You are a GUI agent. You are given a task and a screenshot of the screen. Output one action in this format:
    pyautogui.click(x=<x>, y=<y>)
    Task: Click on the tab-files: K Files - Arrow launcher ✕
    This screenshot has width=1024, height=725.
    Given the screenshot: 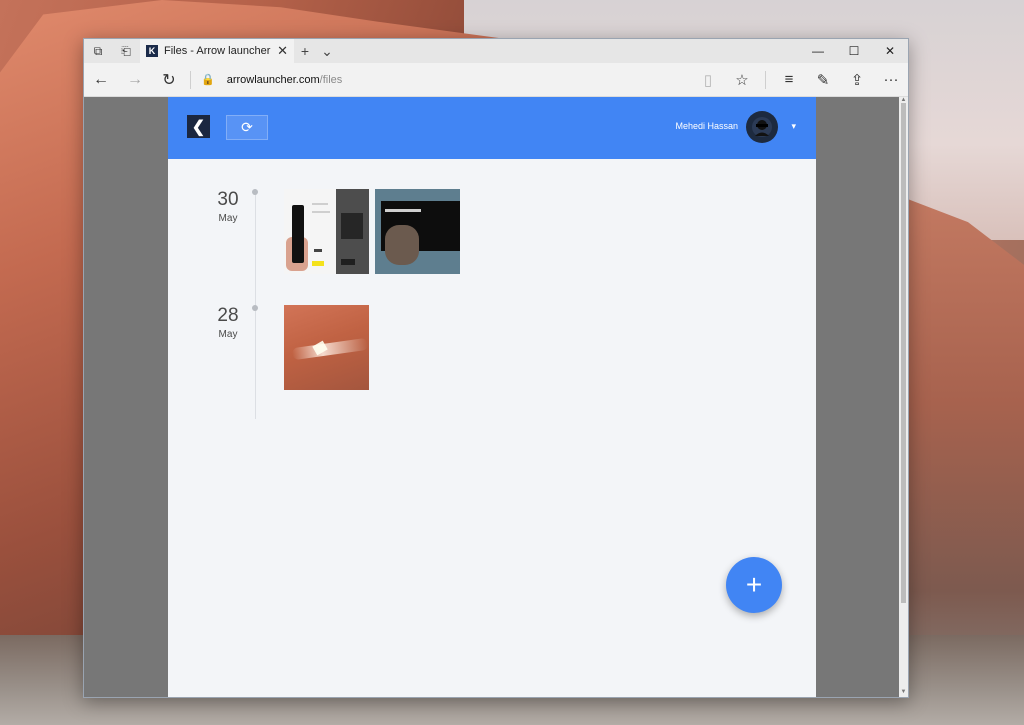 What is the action you would take?
    pyautogui.click(x=217, y=51)
    